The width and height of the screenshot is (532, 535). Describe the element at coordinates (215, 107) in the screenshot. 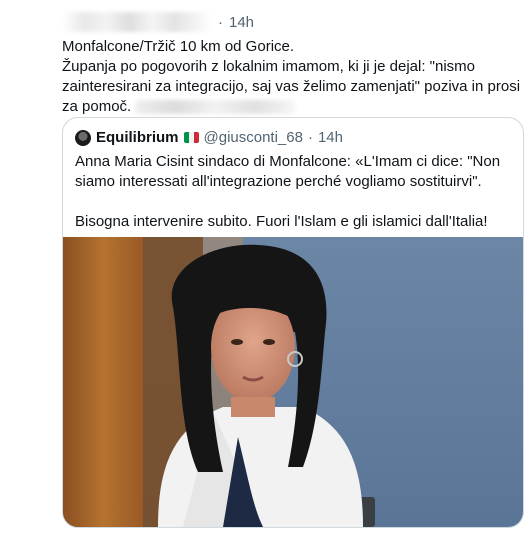

I see `redacted-text` at that location.